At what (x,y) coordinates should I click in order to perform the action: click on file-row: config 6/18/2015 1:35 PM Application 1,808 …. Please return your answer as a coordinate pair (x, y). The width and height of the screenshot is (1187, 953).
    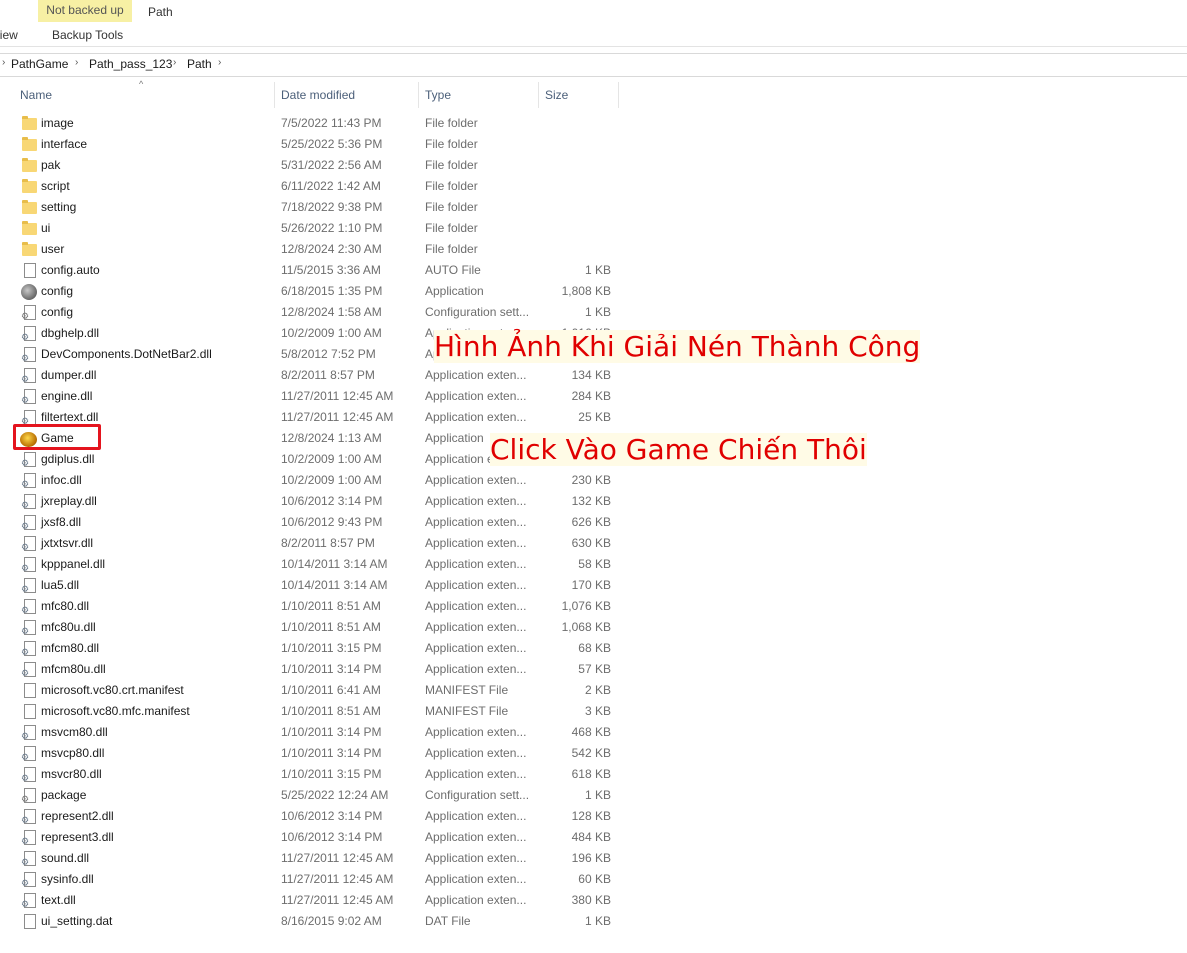
    Looking at the image, I should click on (320, 291).